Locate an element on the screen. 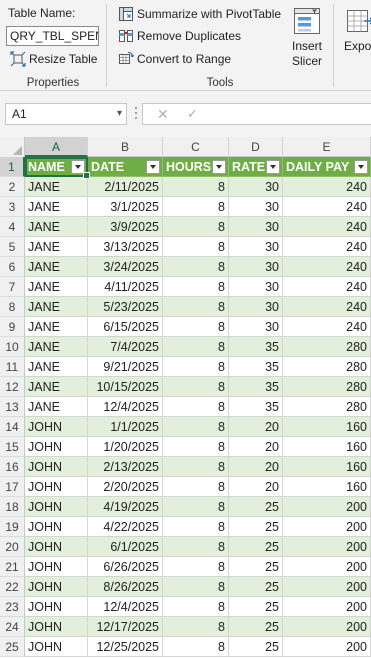  convert-to-range-button: Convert to Range is located at coordinates (174, 59).